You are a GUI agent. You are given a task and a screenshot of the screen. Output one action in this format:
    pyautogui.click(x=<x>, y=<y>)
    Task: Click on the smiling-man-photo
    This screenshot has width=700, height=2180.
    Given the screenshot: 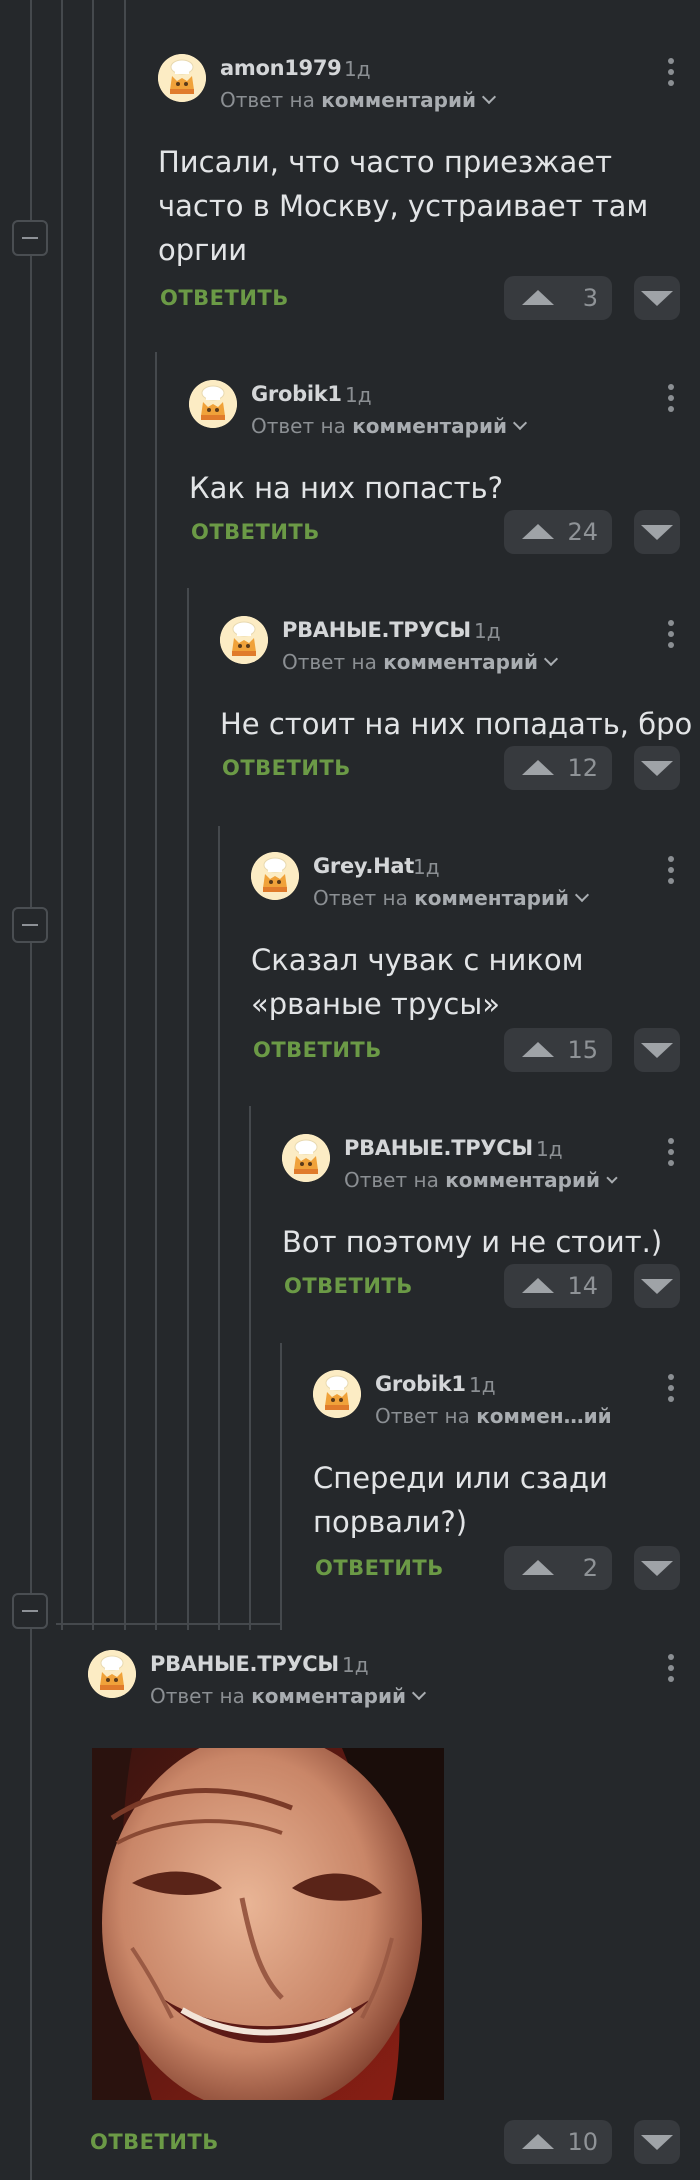 What is the action you would take?
    pyautogui.click(x=268, y=1924)
    